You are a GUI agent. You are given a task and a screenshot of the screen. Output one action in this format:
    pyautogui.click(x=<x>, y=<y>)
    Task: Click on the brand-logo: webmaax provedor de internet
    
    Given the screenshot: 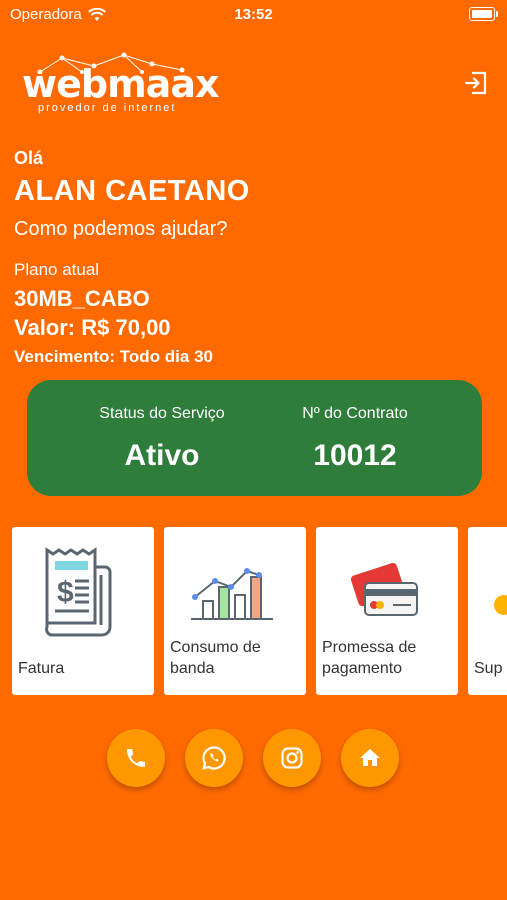 What is the action you would take?
    pyautogui.click(x=120, y=85)
    